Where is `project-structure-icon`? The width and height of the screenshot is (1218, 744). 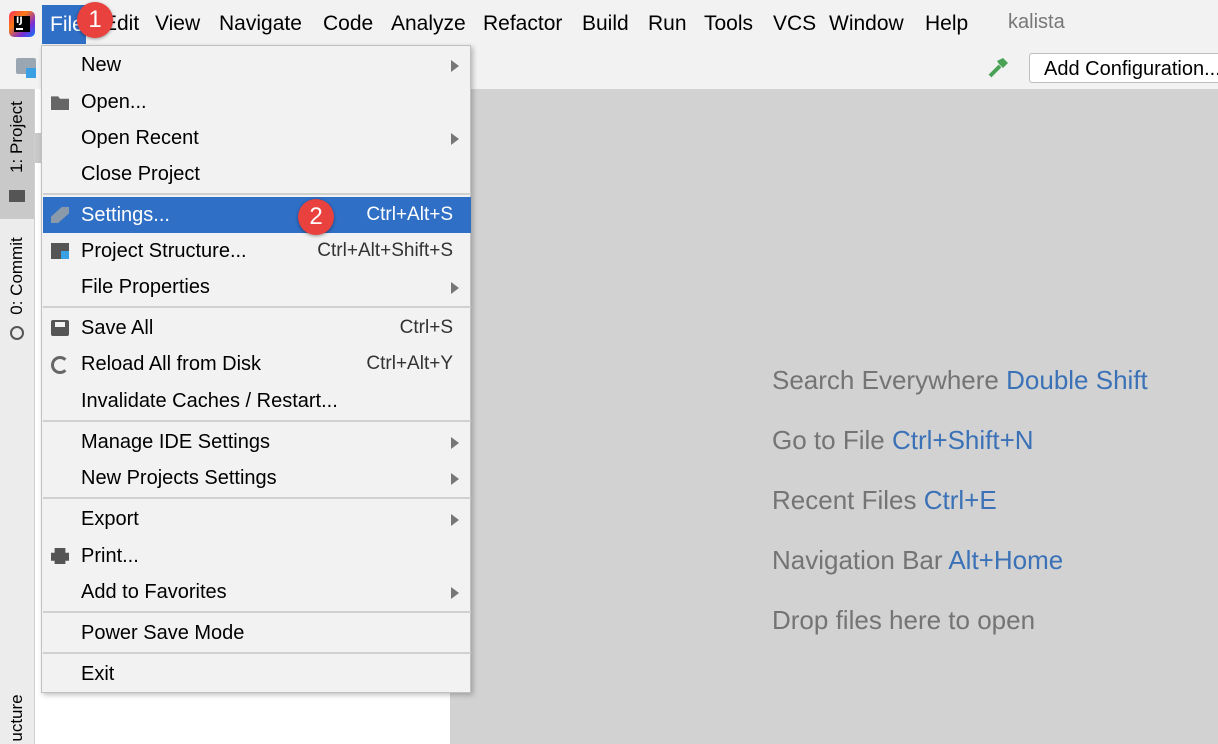 project-structure-icon is located at coordinates (60, 251).